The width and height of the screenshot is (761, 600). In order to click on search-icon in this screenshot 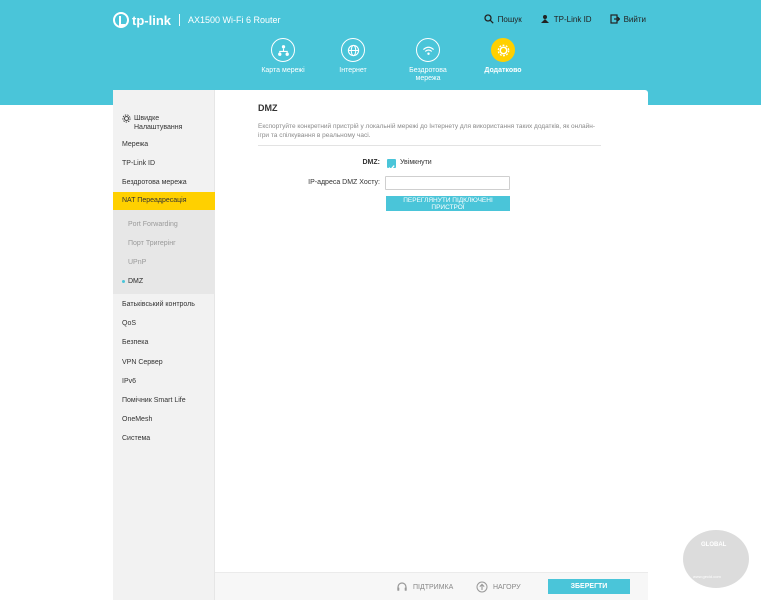, I will do `click(489, 19)`.